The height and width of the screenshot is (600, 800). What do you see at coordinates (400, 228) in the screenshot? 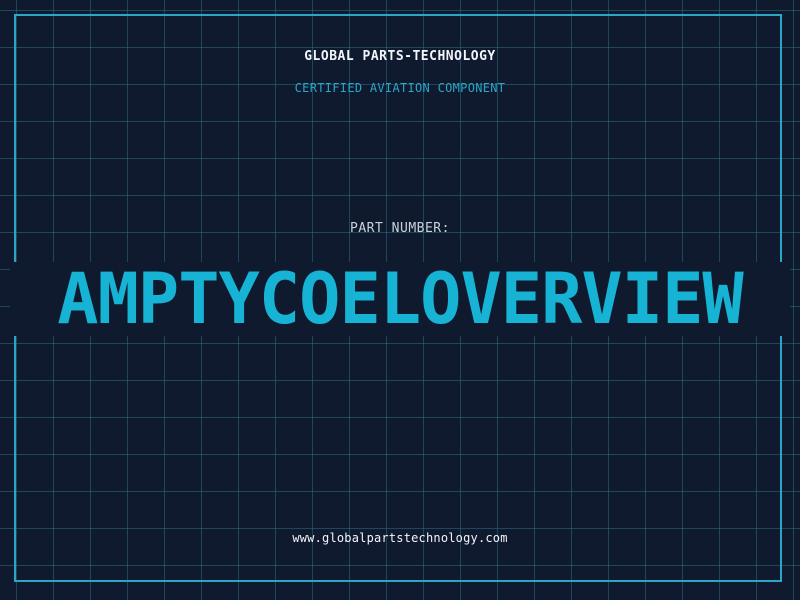
I see `part-number-label: PART NUMBER:` at bounding box center [400, 228].